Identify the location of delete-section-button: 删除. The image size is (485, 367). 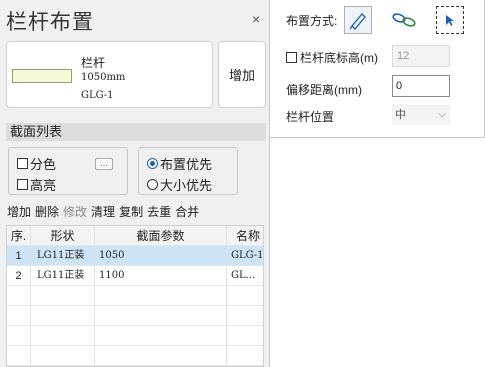
(47, 211).